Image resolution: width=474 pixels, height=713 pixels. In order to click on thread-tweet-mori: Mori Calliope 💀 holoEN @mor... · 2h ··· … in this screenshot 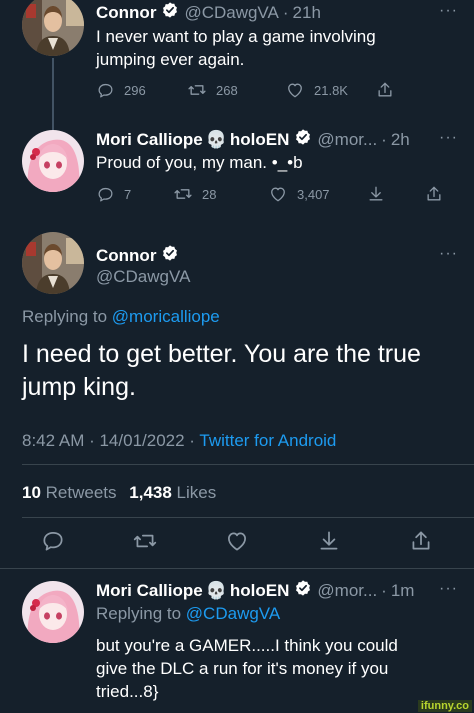, I will do `click(237, 169)`.